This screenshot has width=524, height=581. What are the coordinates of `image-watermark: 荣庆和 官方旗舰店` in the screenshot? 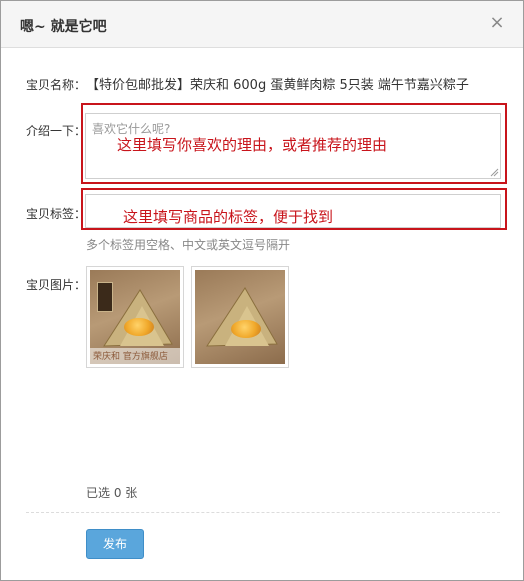 It's located at (135, 356).